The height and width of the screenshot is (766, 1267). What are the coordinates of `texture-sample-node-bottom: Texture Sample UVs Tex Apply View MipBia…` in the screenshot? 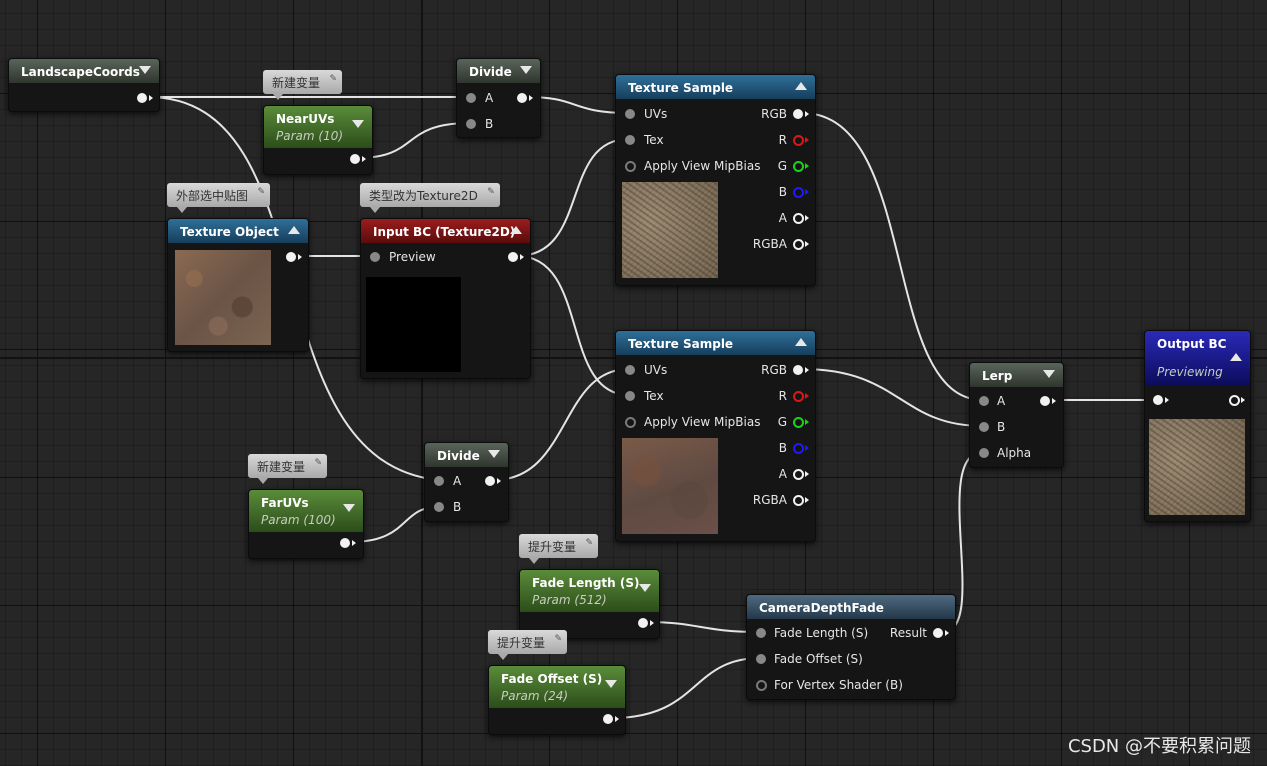 It's located at (715, 436).